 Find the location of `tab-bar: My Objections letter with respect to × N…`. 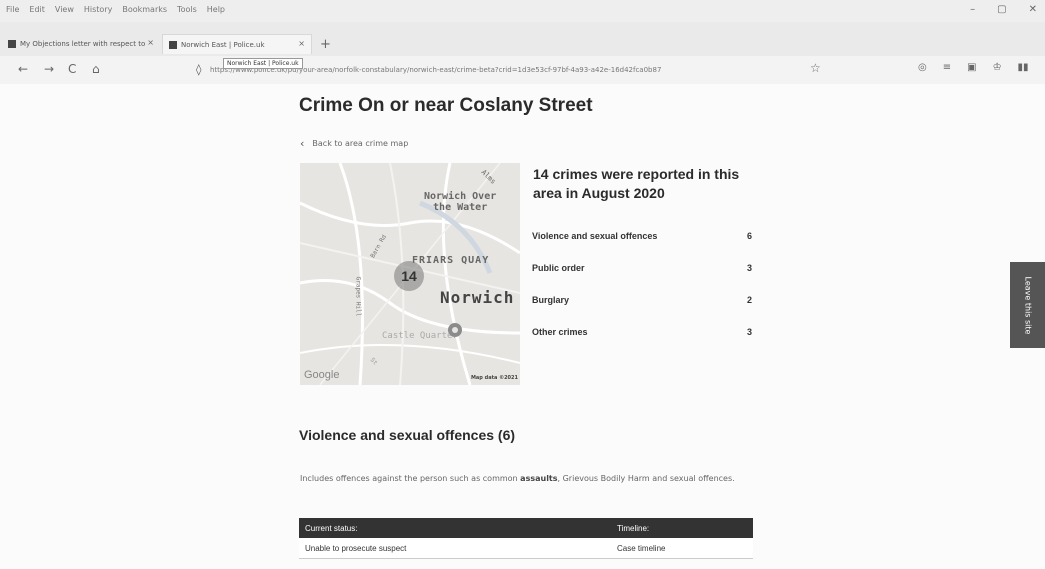

tab-bar: My Objections letter with respect to × N… is located at coordinates (522, 39).